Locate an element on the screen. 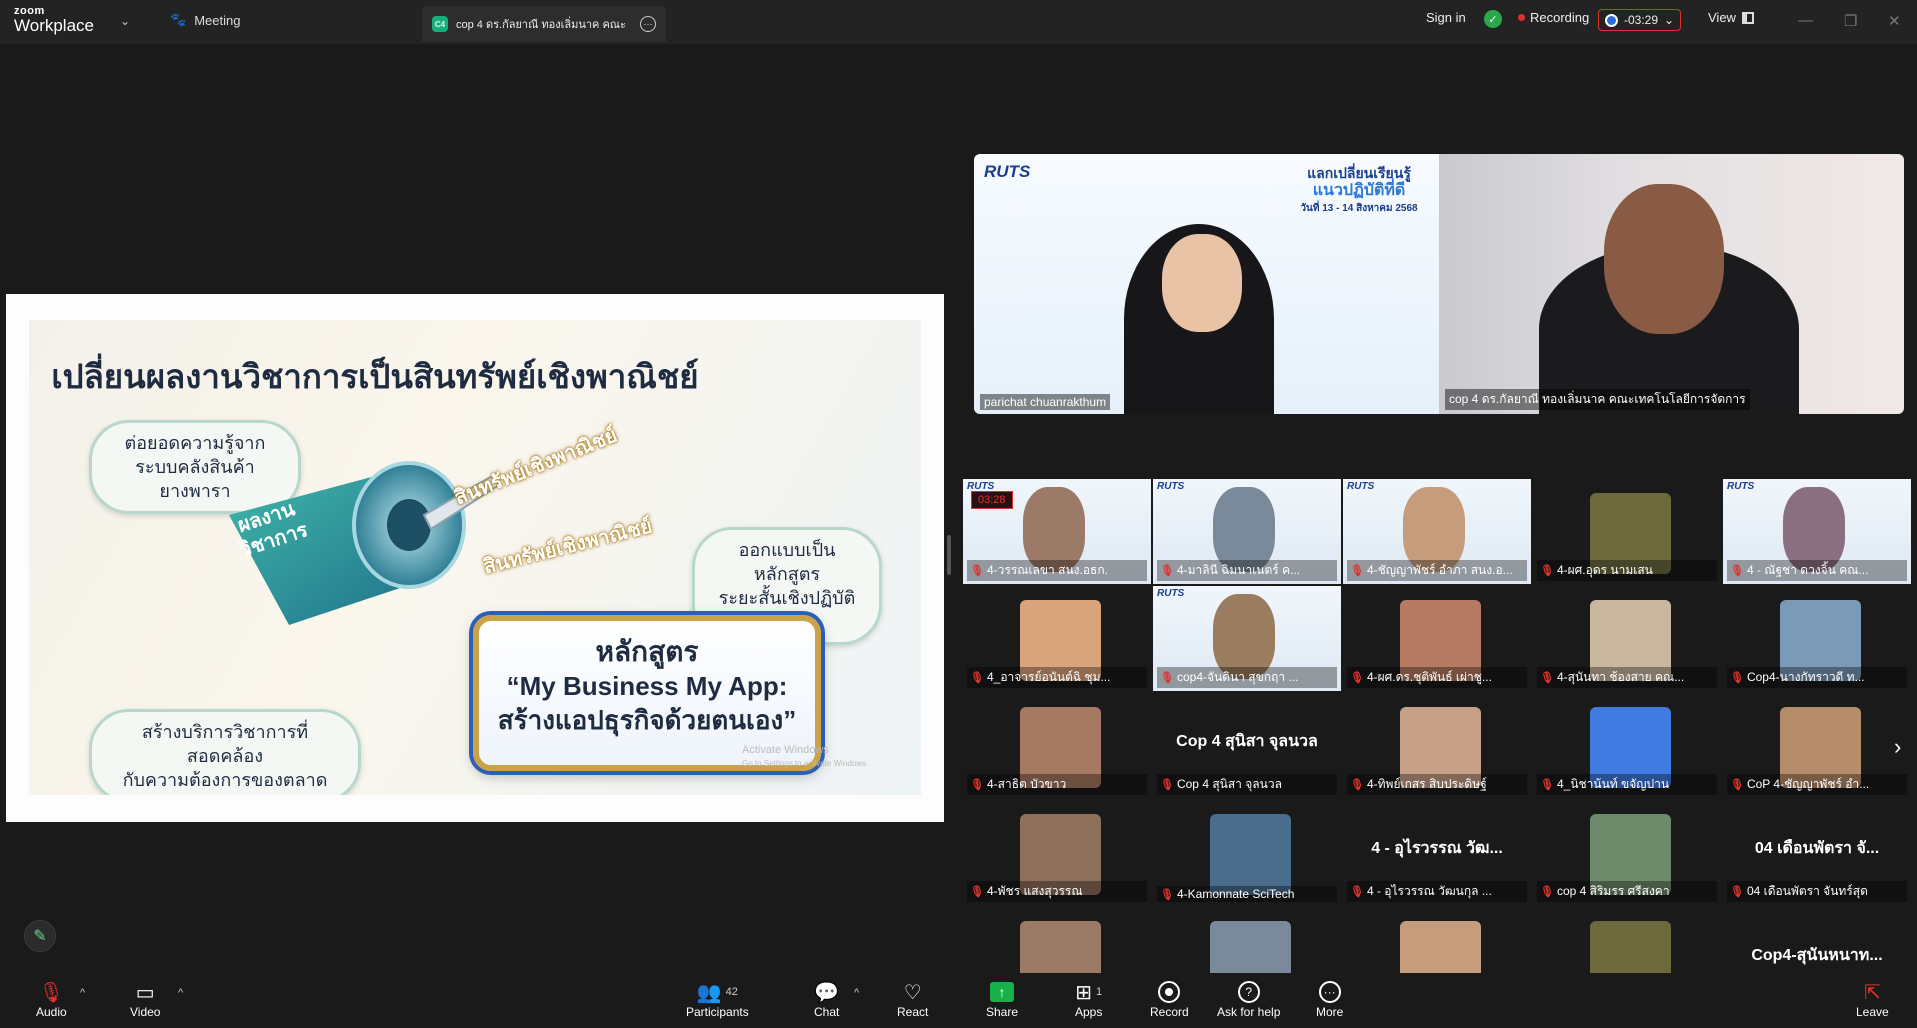  leave-icon: ⇱ is located at coordinates (1872, 992).